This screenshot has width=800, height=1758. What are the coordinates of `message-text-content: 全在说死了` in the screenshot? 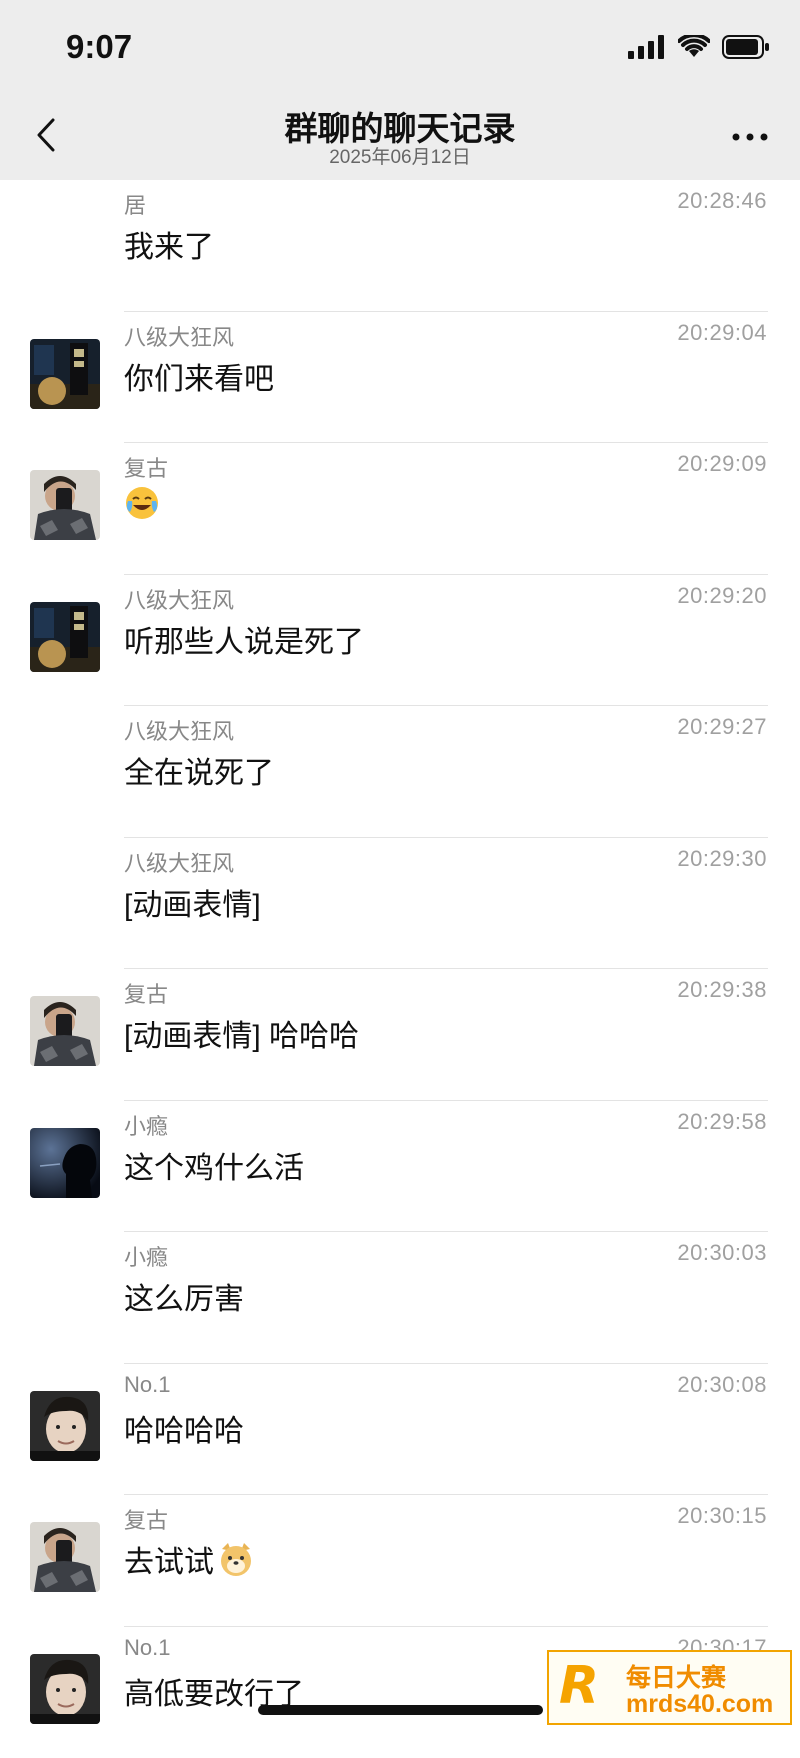 It's located at (199, 770).